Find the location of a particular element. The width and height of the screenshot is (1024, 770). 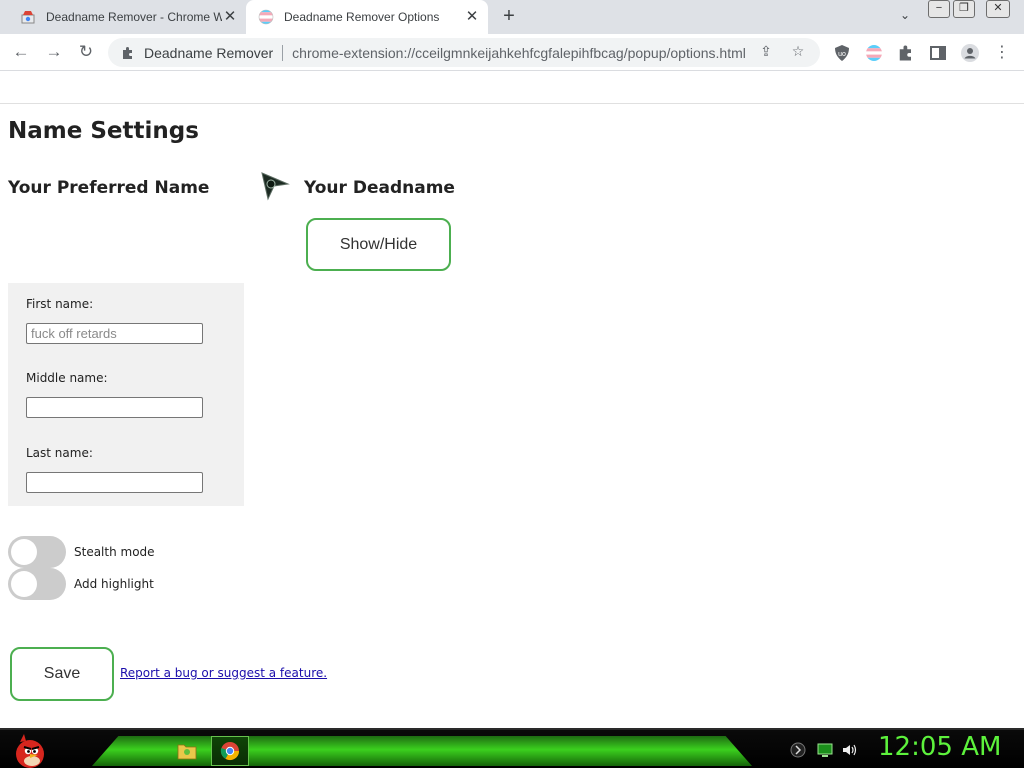

svg-text: uo is located at coordinates (842, 54).